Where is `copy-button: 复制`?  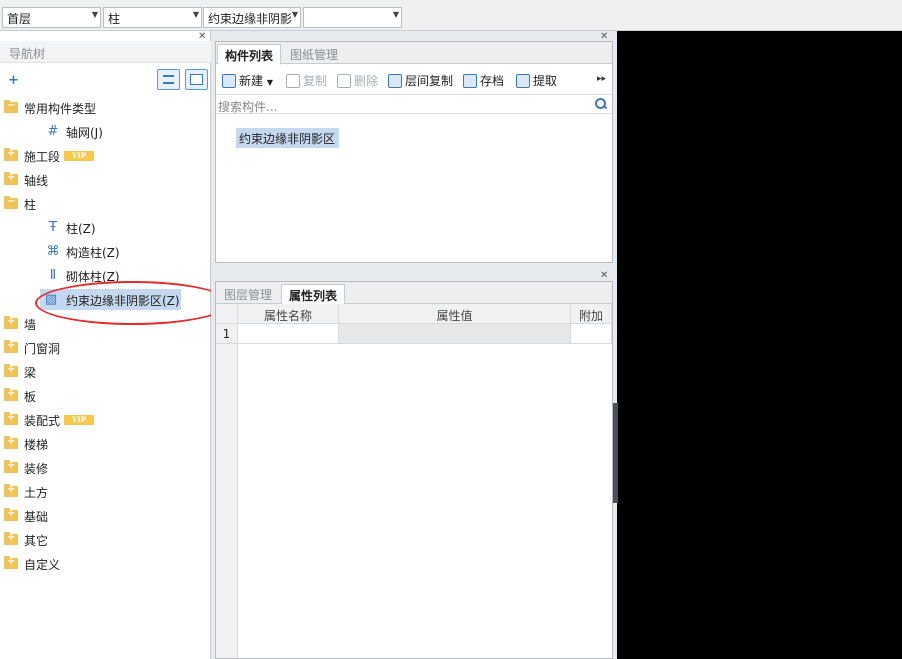
copy-button: 复制 is located at coordinates (306, 80).